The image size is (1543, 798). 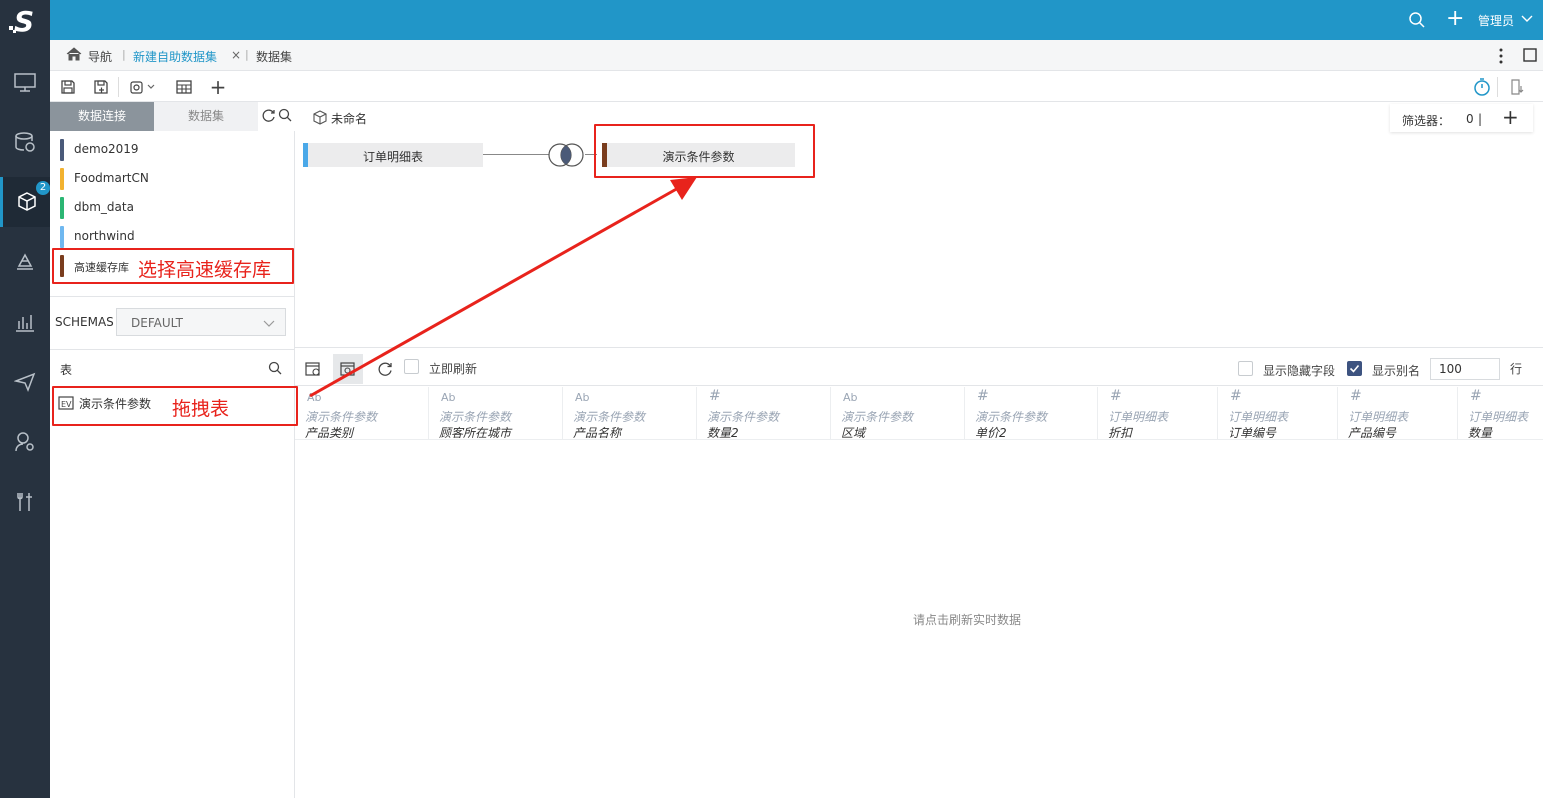 What do you see at coordinates (362, 413) in the screenshot?
I see `column-header: Ab 演示条件参数 产品类别` at bounding box center [362, 413].